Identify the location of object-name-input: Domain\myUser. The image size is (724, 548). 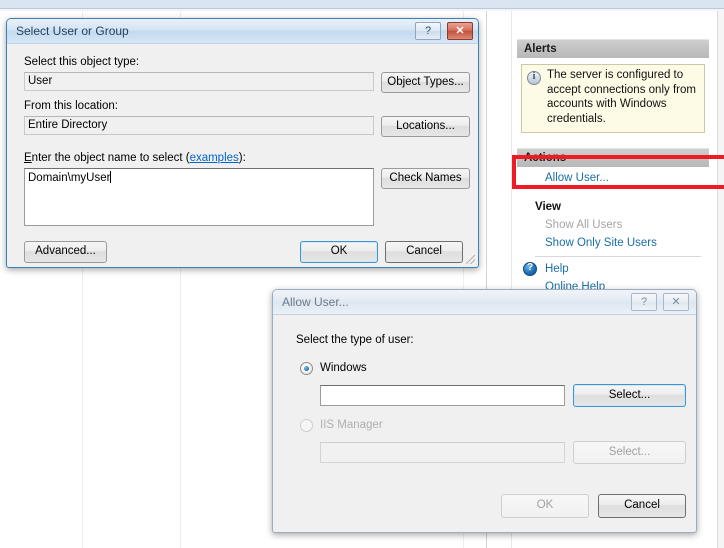
(199, 197).